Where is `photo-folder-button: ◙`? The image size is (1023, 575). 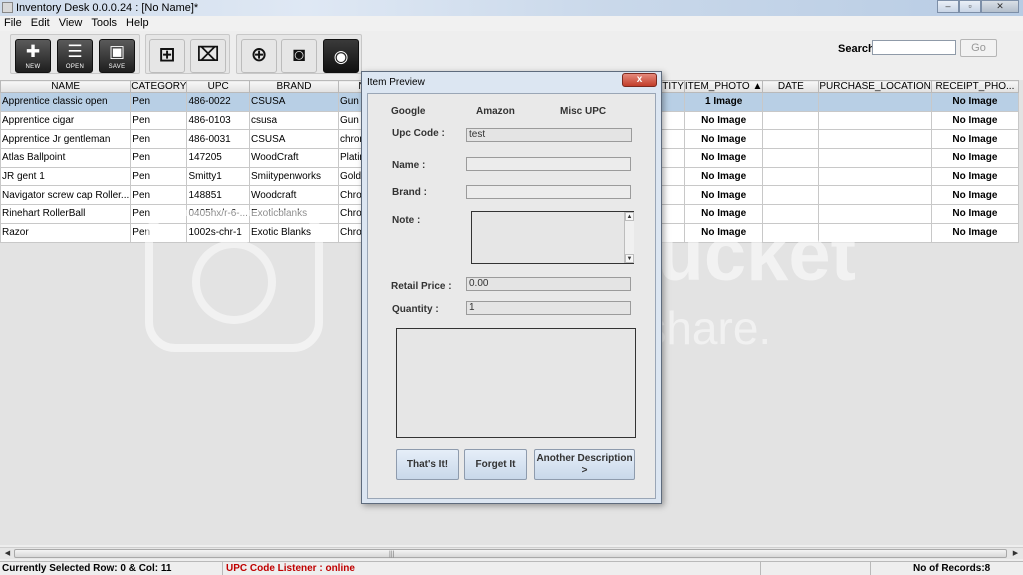
photo-folder-button: ◙ is located at coordinates (299, 56).